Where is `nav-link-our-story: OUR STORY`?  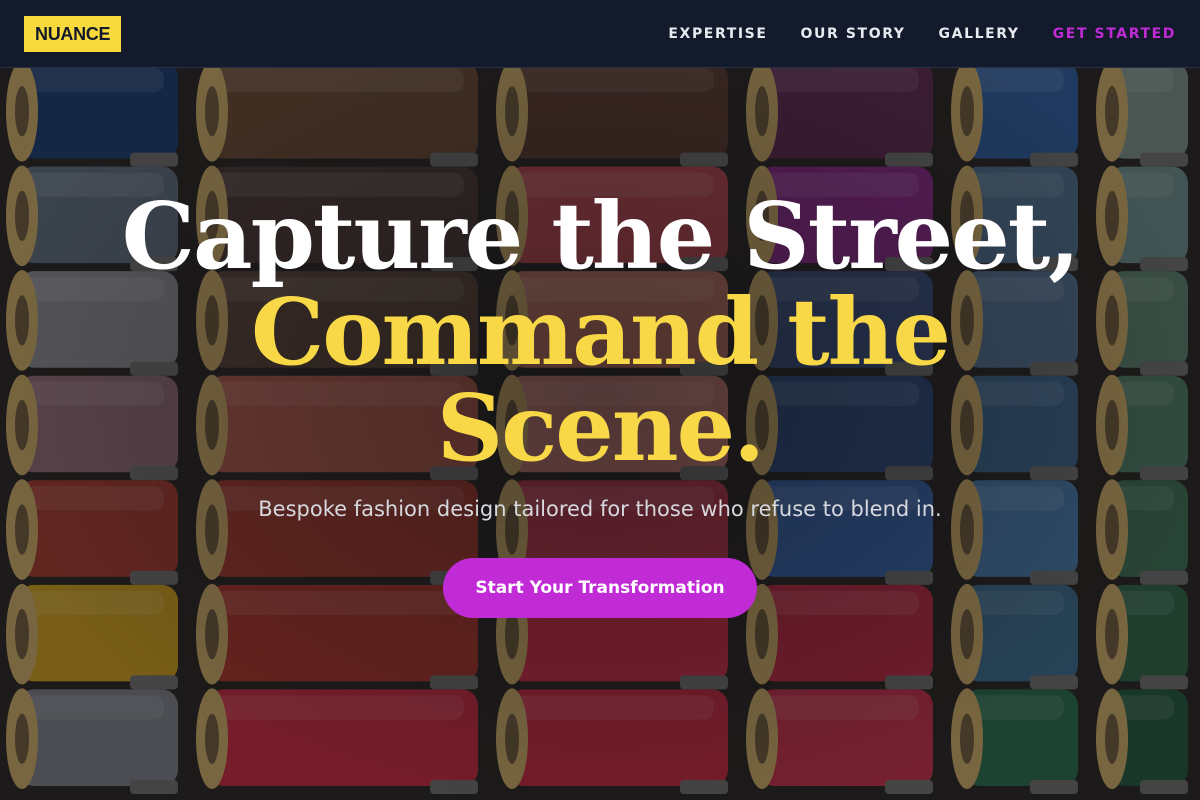
nav-link-our-story: OUR STORY is located at coordinates (853, 34).